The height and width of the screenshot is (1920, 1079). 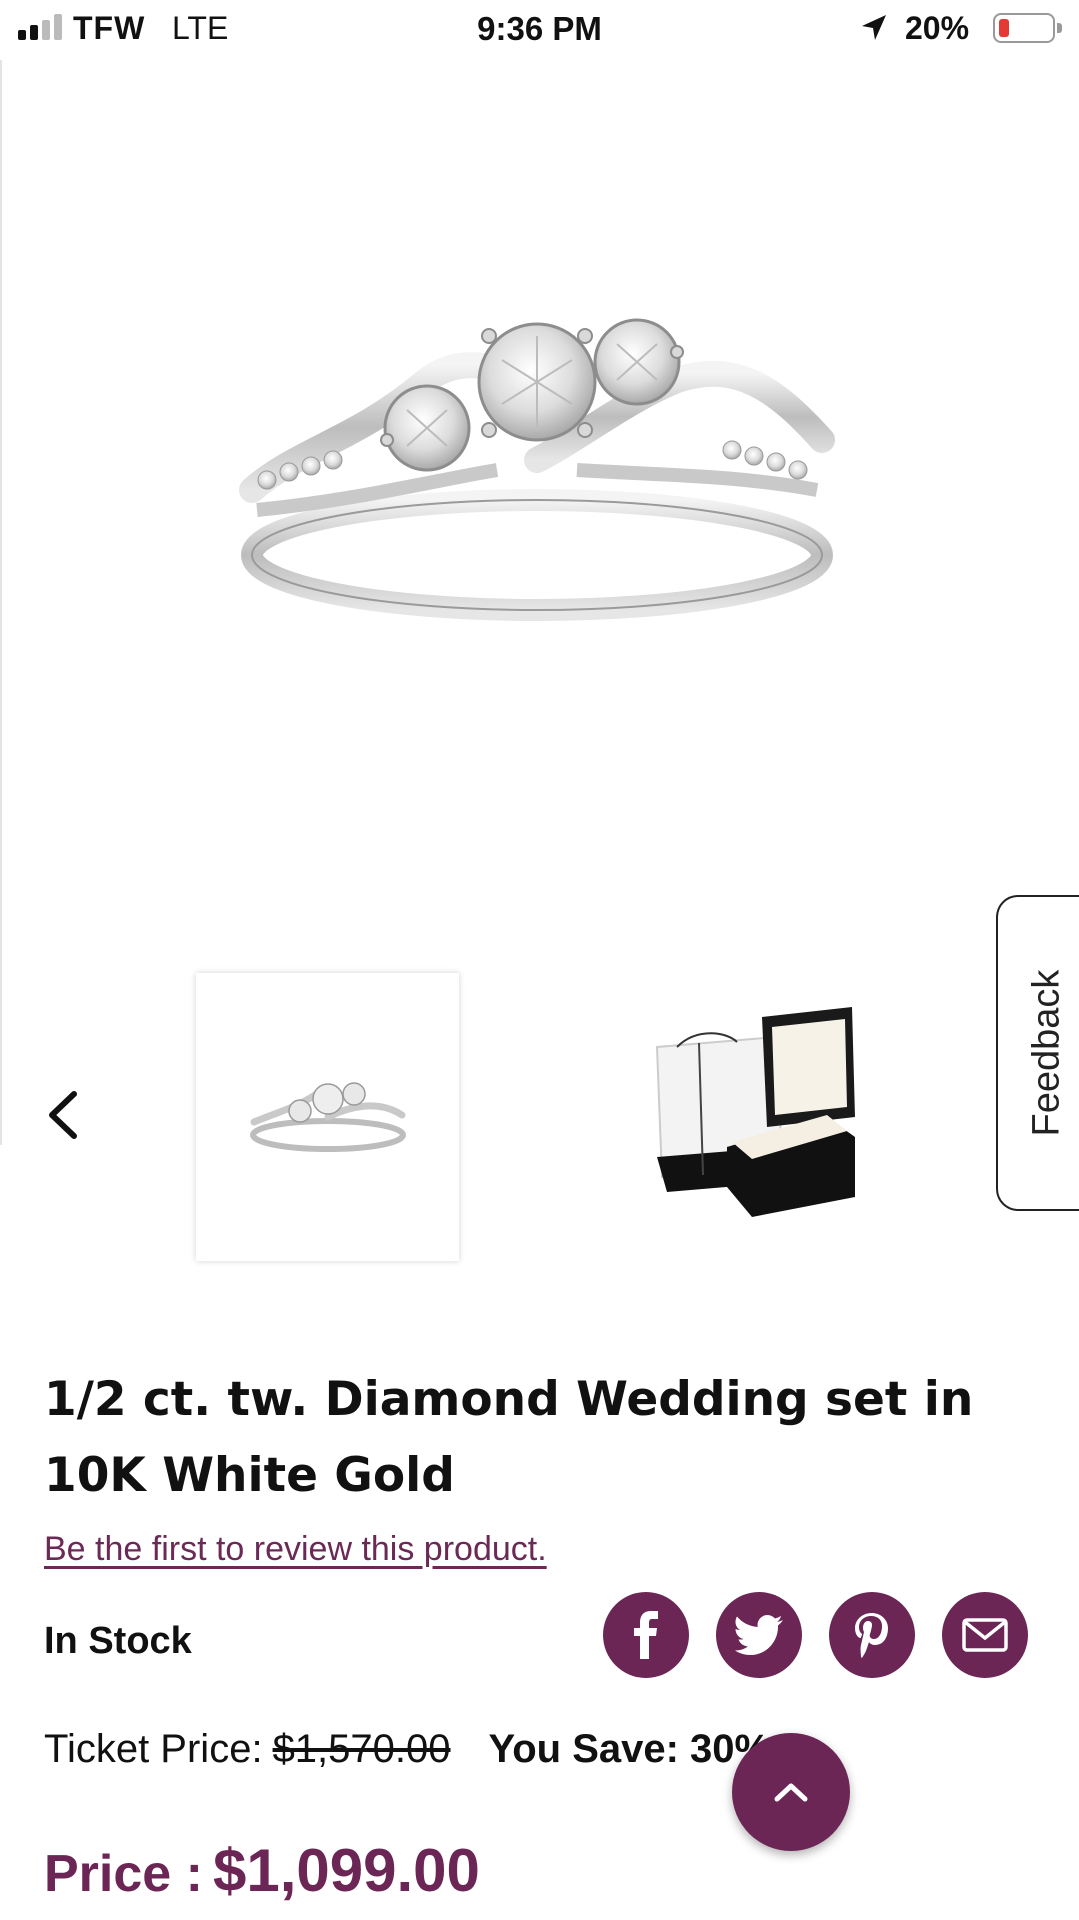 I want to click on thumbnail-gift-box, so click(x=751, y=1117).